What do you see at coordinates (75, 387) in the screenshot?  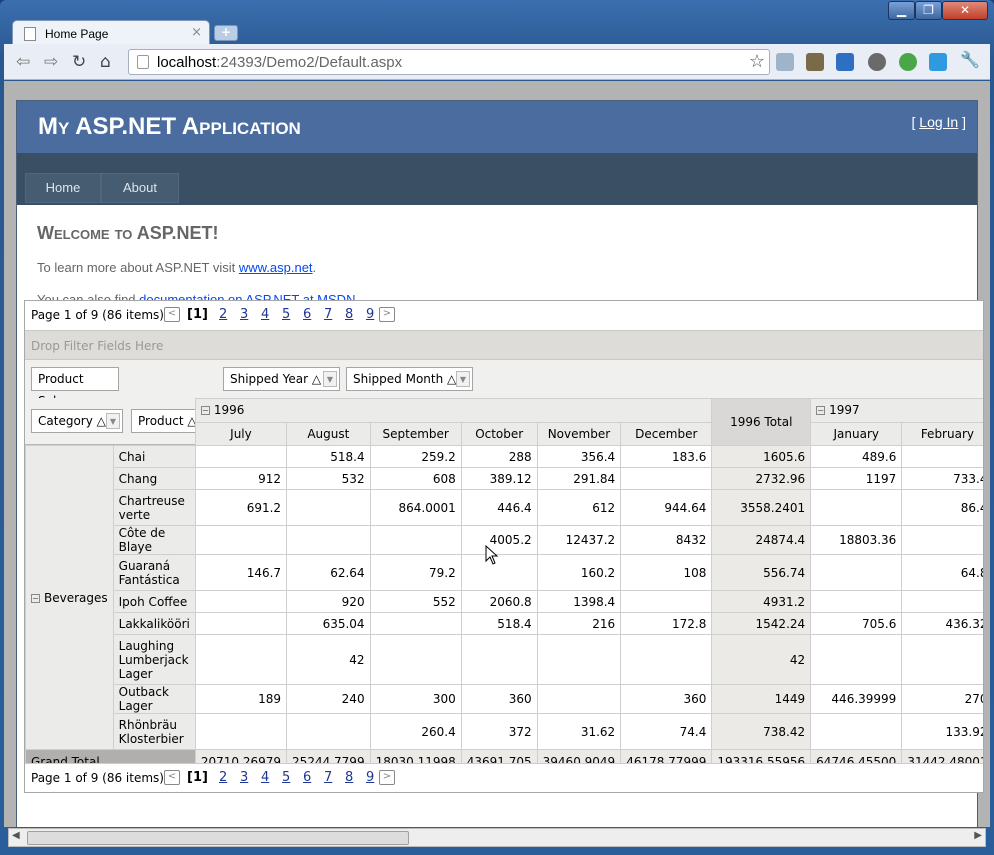 I see `data-field-product-sales: Product Sales` at bounding box center [75, 387].